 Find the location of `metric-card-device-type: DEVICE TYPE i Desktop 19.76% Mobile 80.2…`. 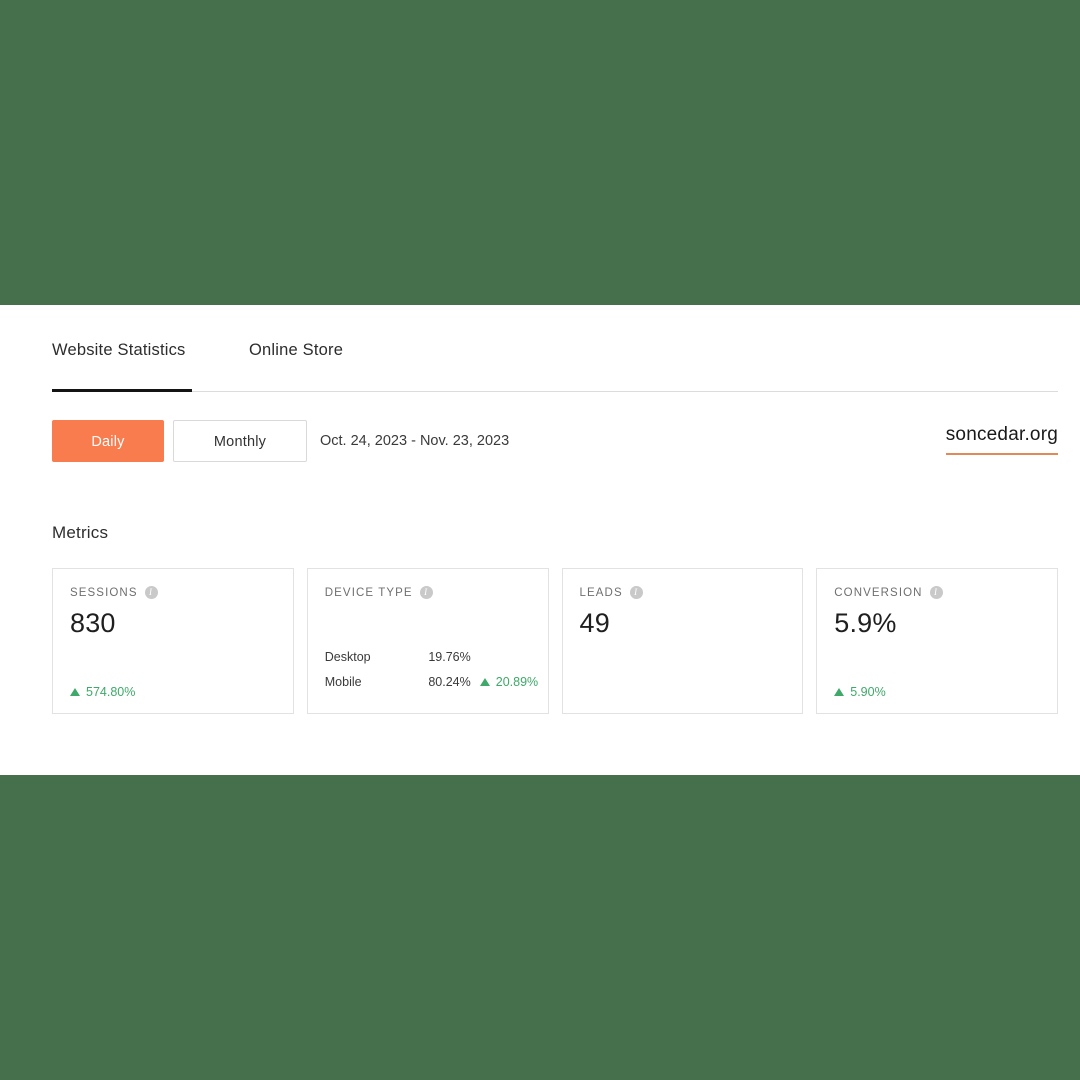

metric-card-device-type: DEVICE TYPE i Desktop 19.76% Mobile 80.2… is located at coordinates (427, 641).